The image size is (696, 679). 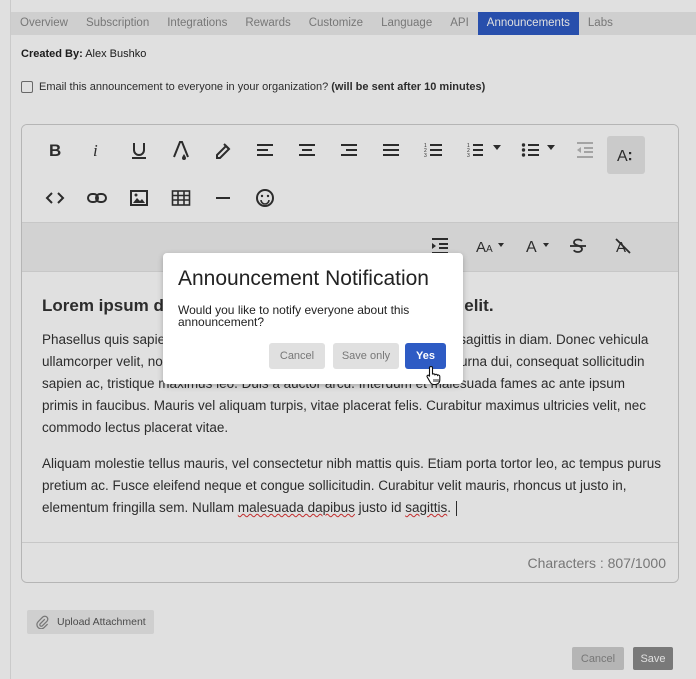 What do you see at coordinates (433, 375) in the screenshot?
I see `hand-pointer-cursor-icon` at bounding box center [433, 375].